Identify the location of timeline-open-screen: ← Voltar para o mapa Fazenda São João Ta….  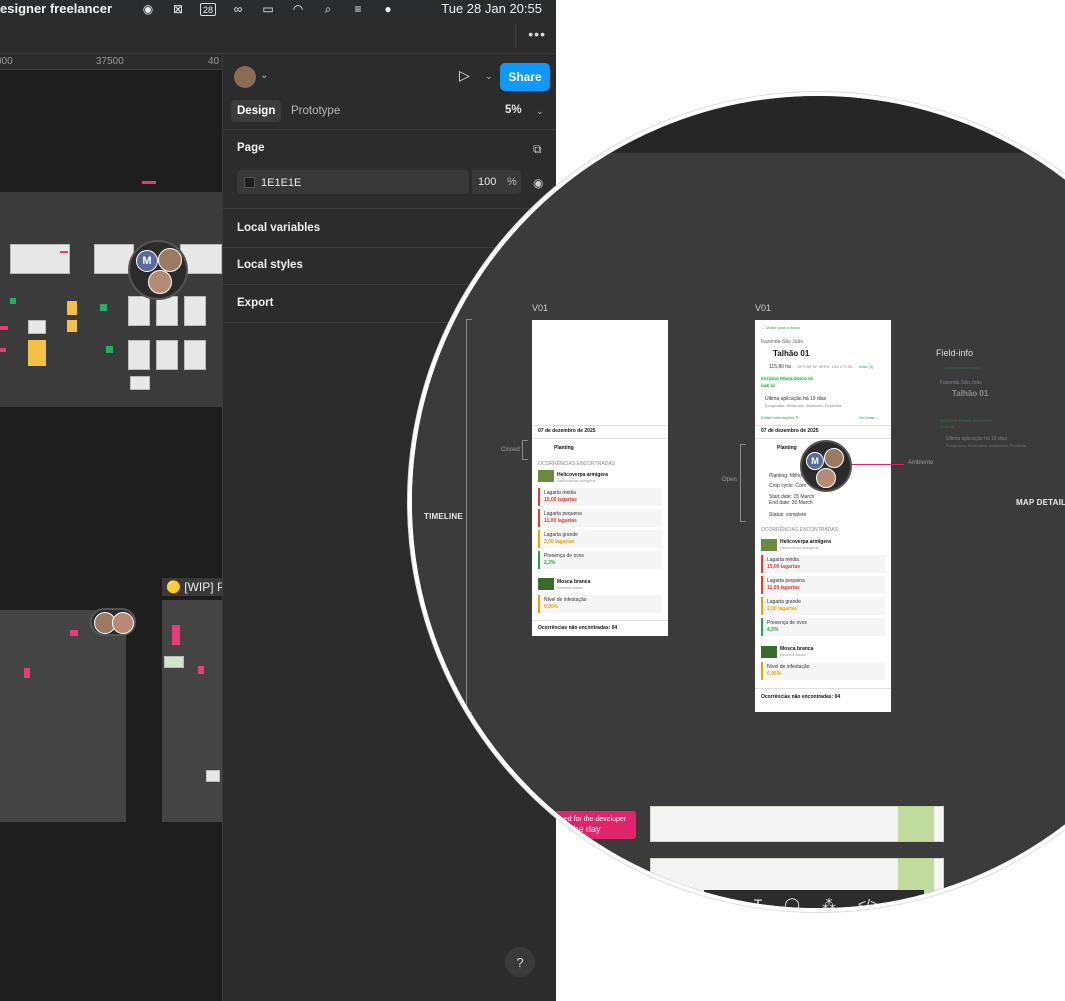
(823, 516).